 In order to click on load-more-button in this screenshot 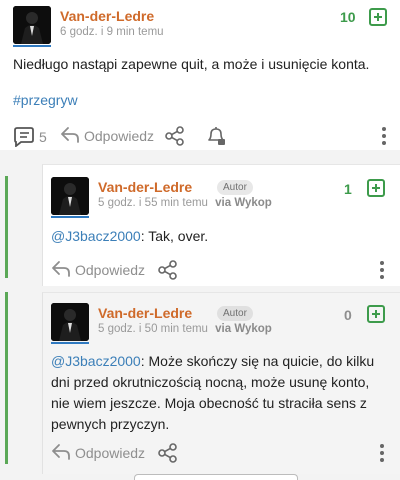, I will do `click(216, 477)`.